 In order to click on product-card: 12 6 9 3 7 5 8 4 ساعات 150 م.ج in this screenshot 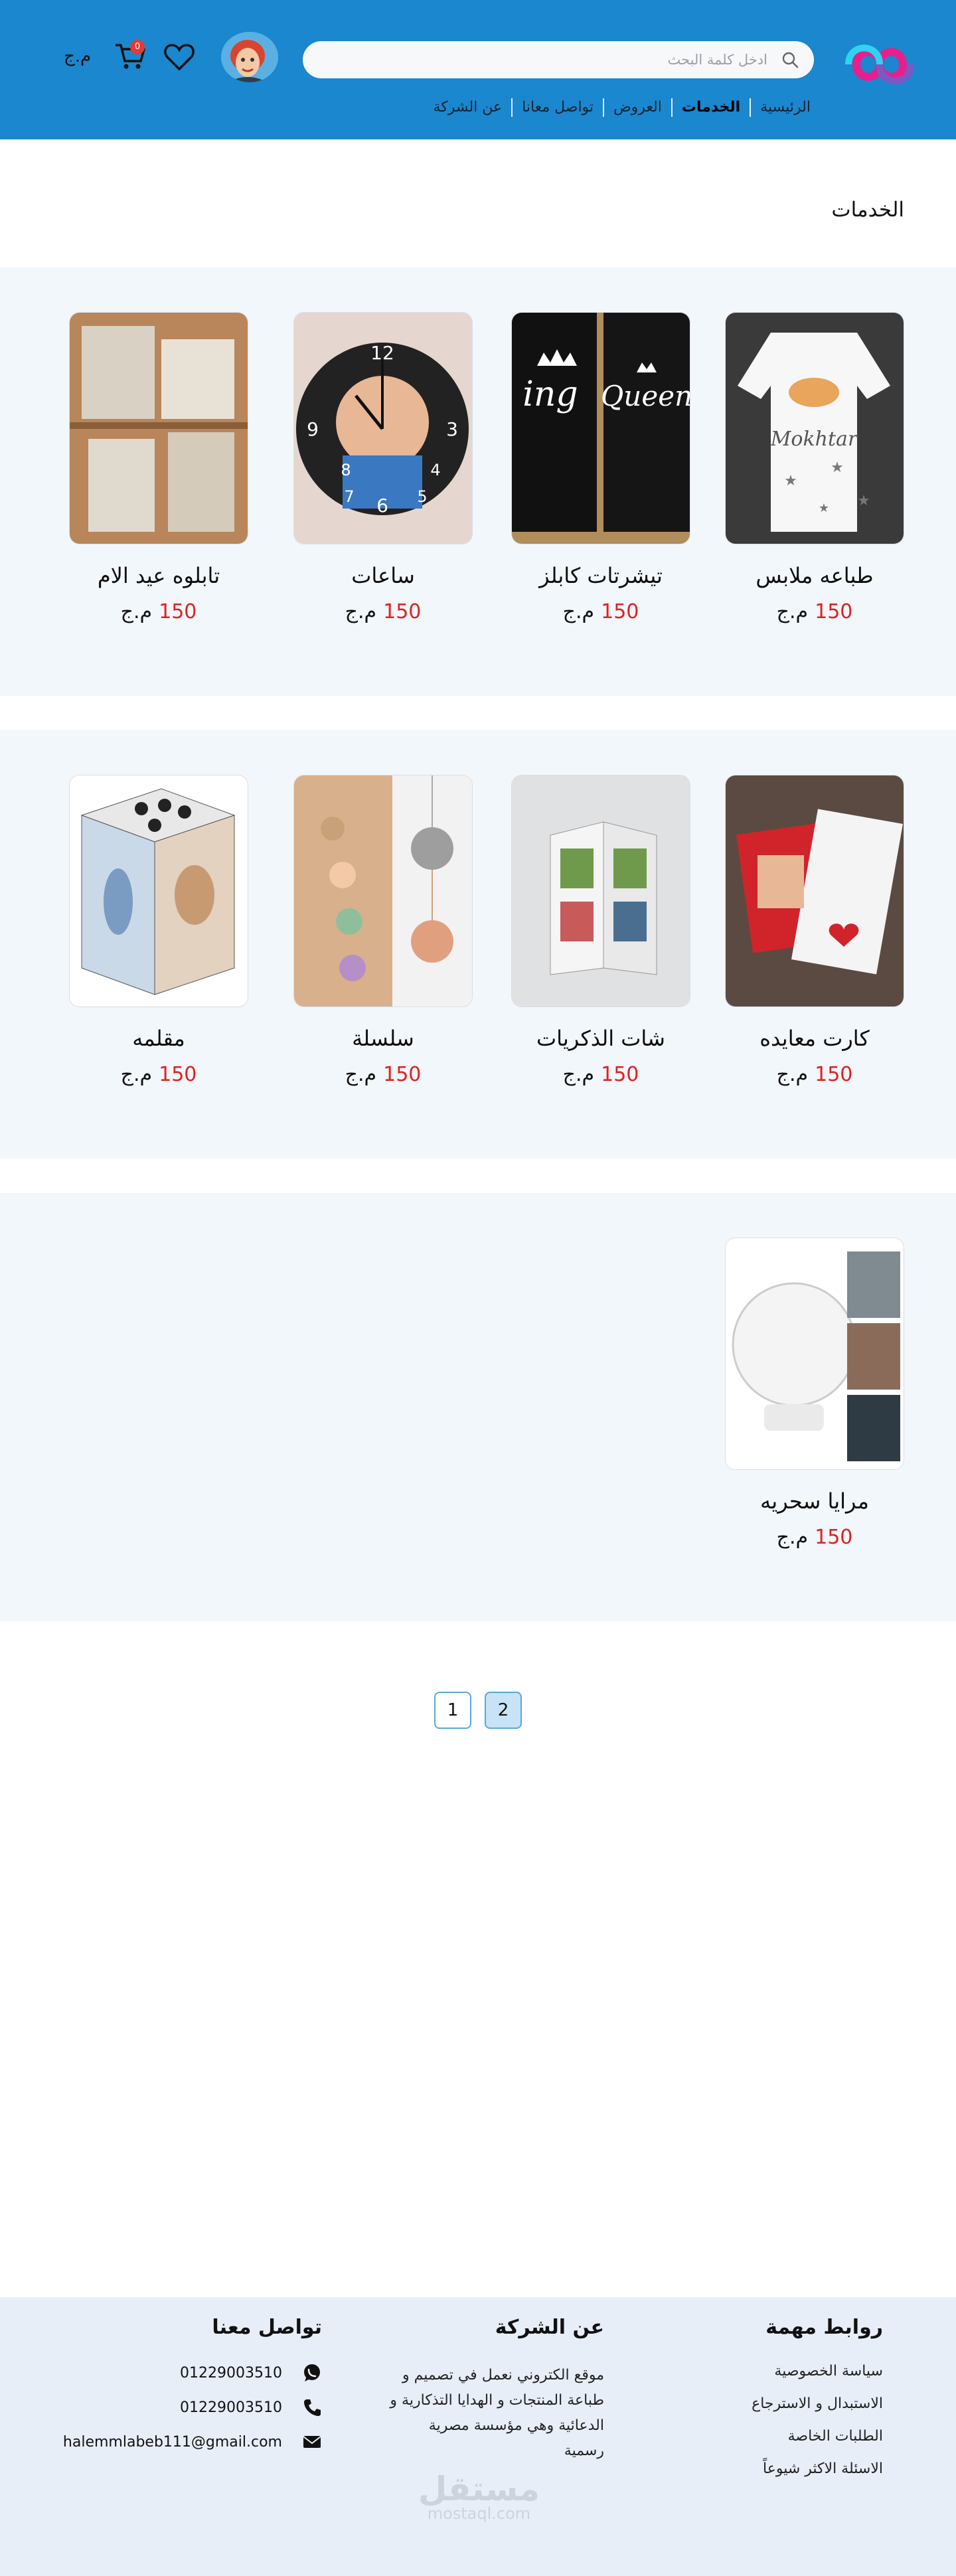, I will do `click(383, 467)`.